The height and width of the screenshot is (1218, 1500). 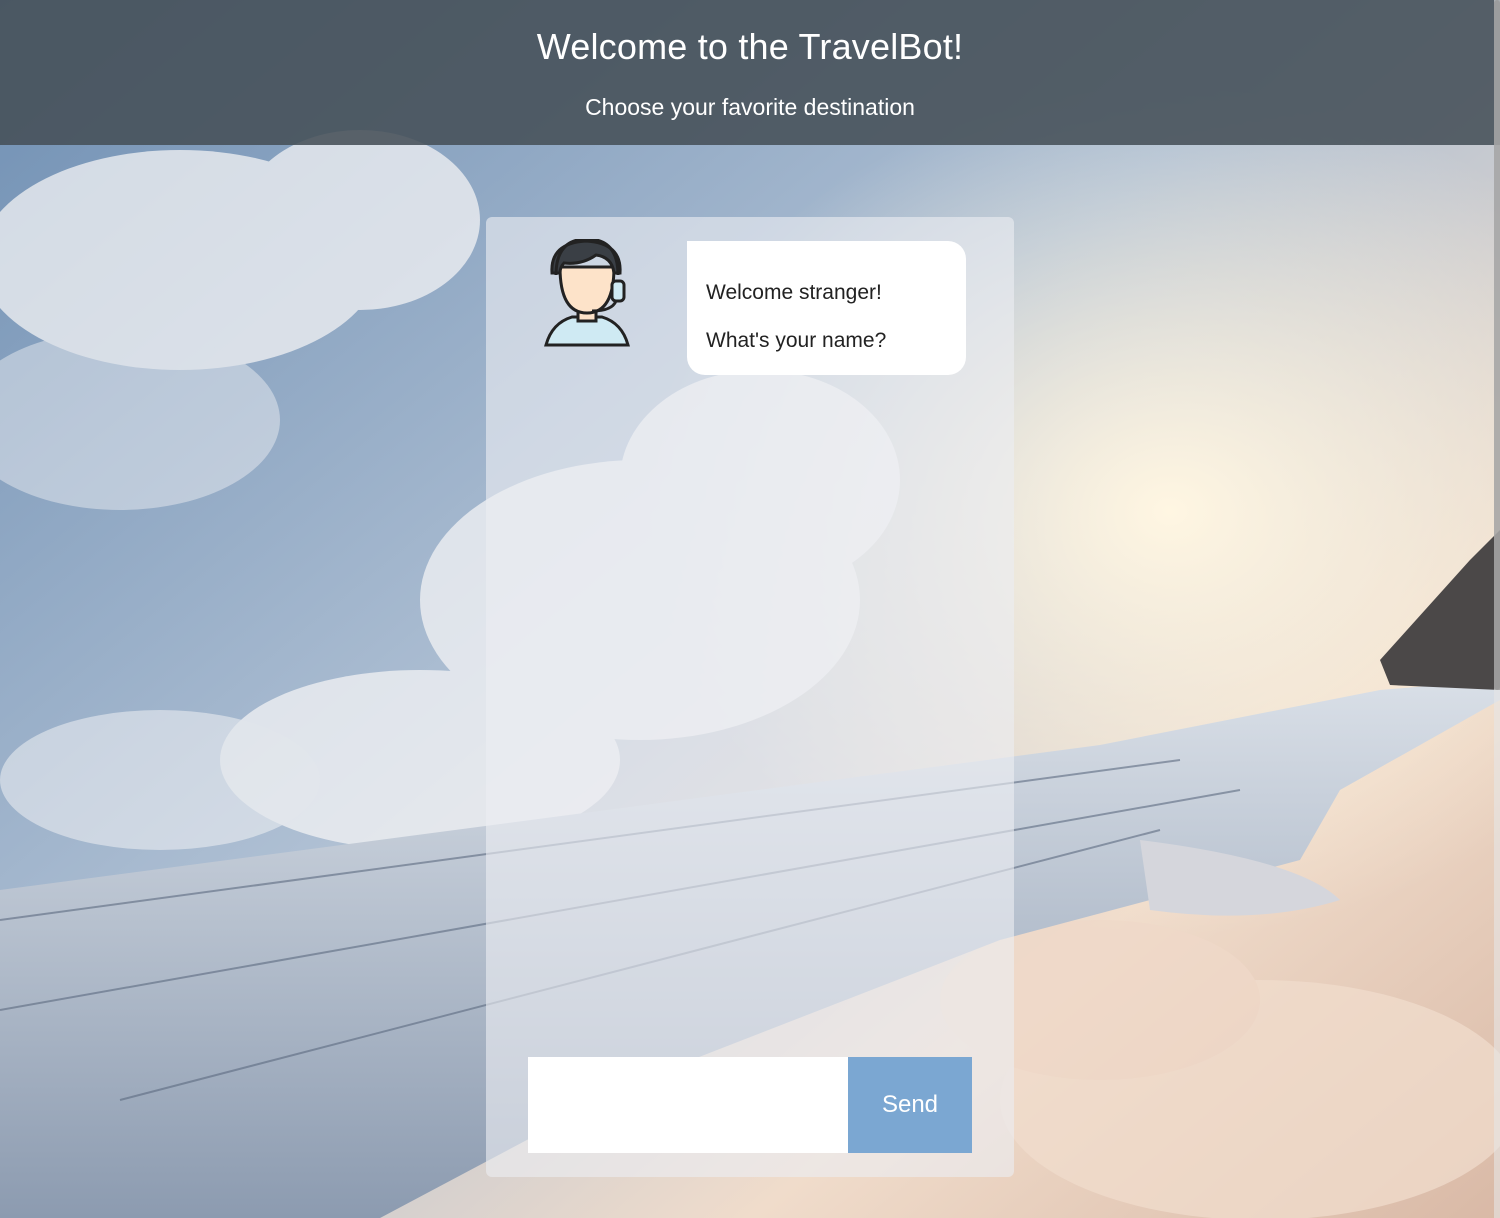 I want to click on message-composer: Send, so click(x=750, y=1105).